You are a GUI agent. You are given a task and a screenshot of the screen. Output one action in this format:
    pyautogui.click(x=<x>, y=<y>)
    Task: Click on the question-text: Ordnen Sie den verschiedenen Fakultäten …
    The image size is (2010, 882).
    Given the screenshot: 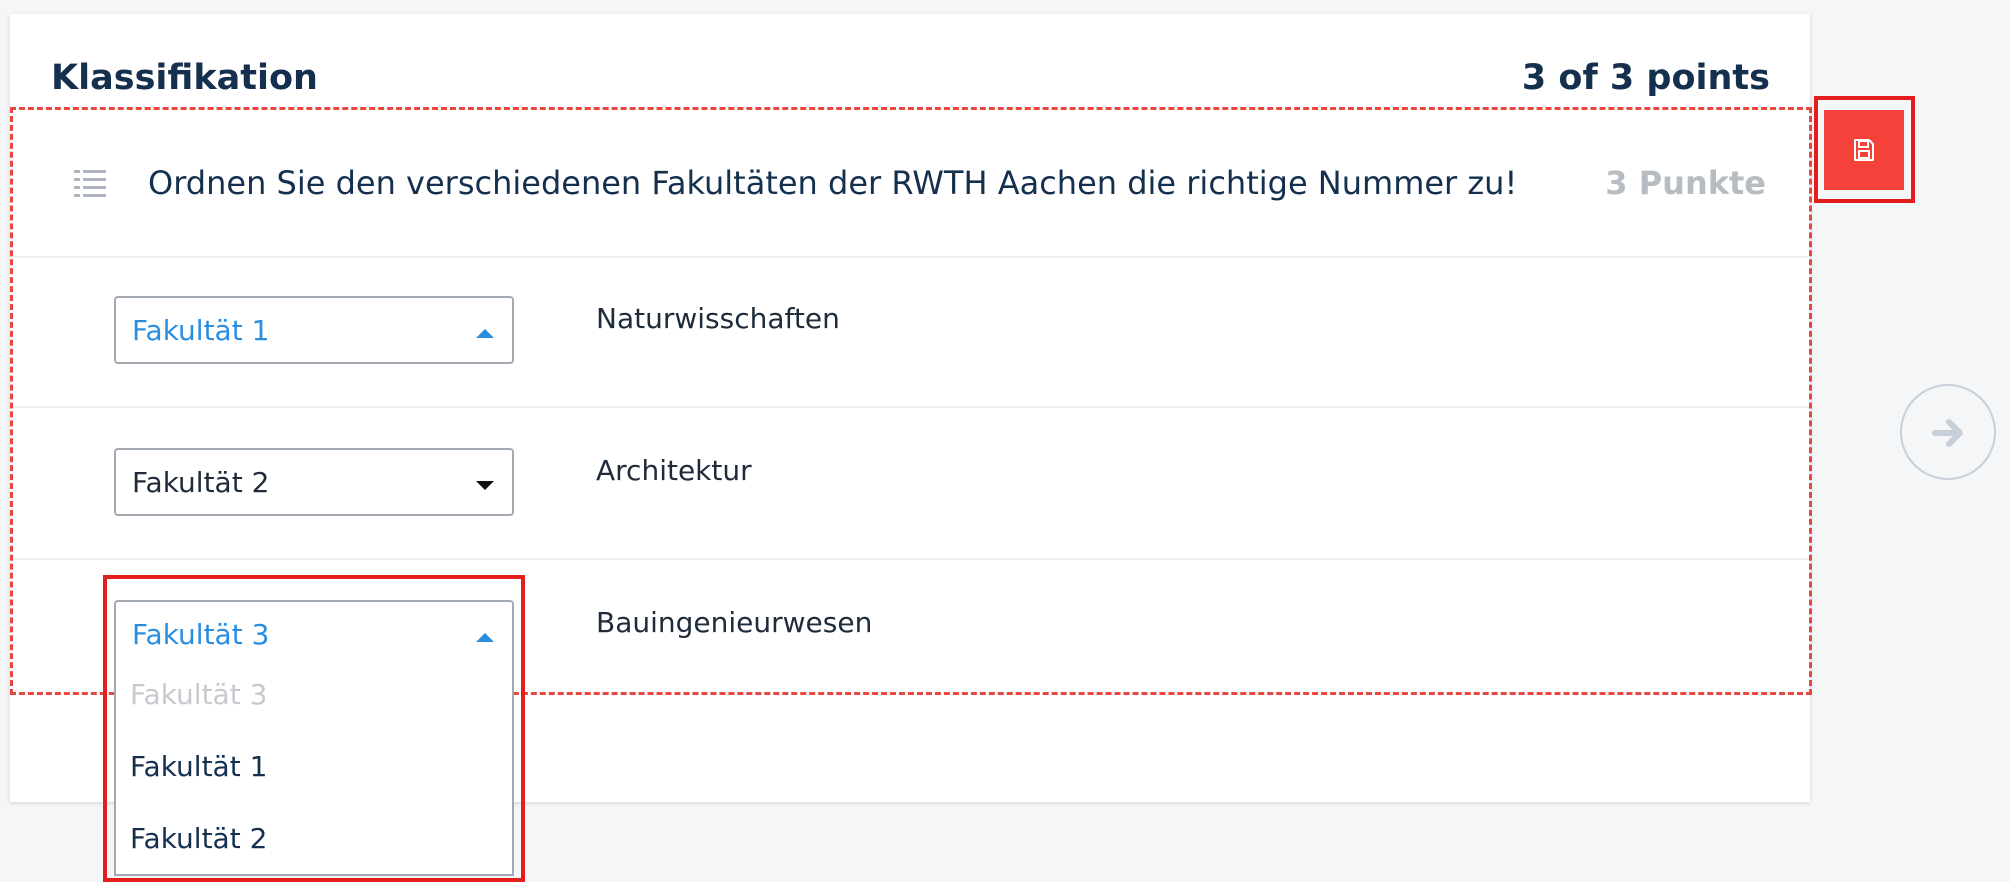 What is the action you would take?
    pyautogui.click(x=833, y=183)
    